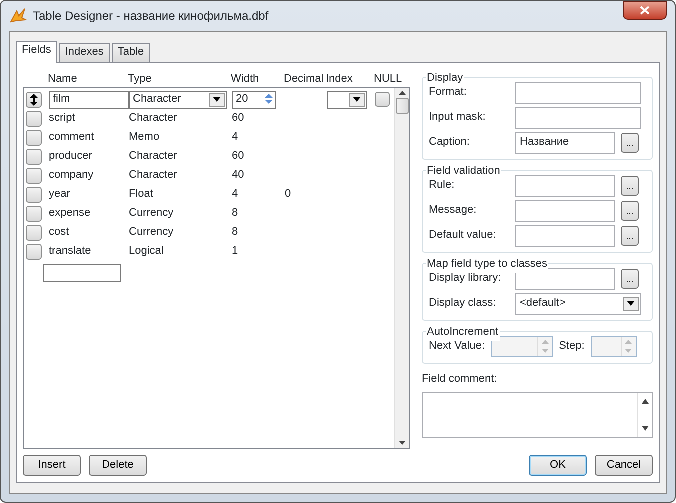  Describe the element at coordinates (151, 16) in the screenshot. I see `window-title: Table Designer - название кинофильма.dbf` at that location.